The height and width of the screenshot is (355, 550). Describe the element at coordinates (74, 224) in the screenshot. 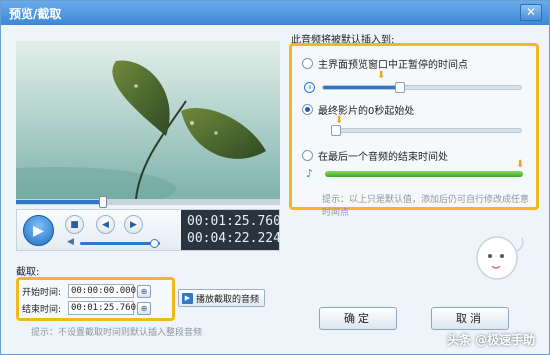

I see `stop-button: ■` at that location.